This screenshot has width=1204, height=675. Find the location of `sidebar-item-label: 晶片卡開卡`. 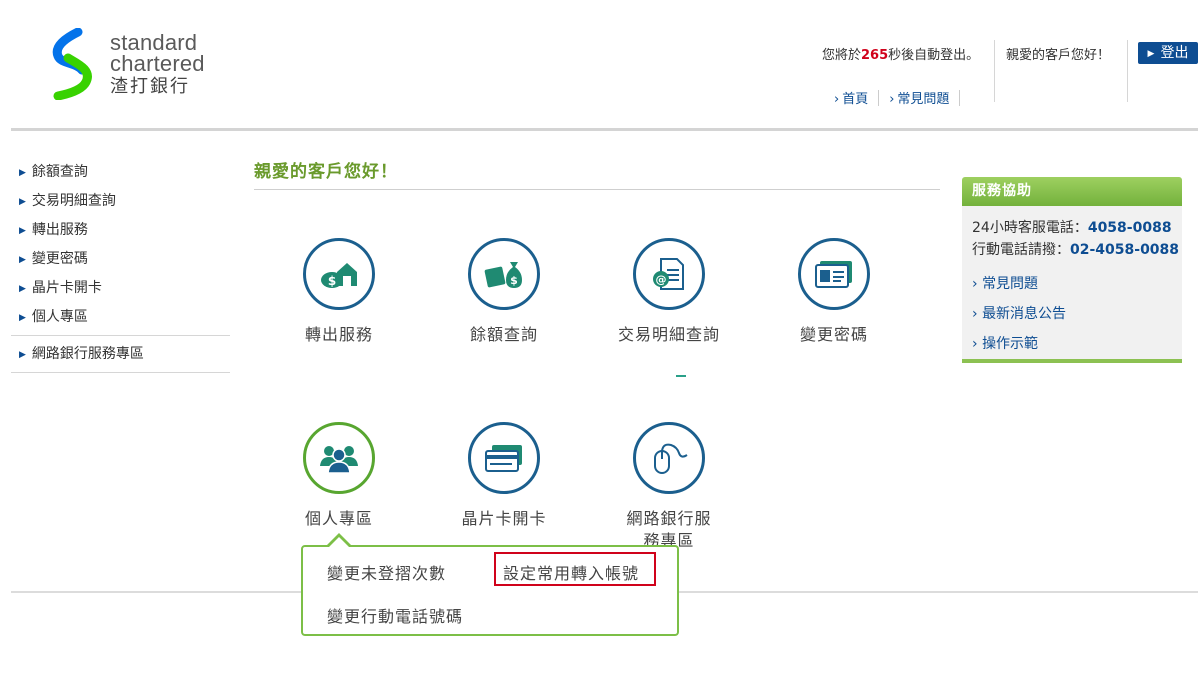

sidebar-item-label: 晶片卡開卡 is located at coordinates (66, 288).